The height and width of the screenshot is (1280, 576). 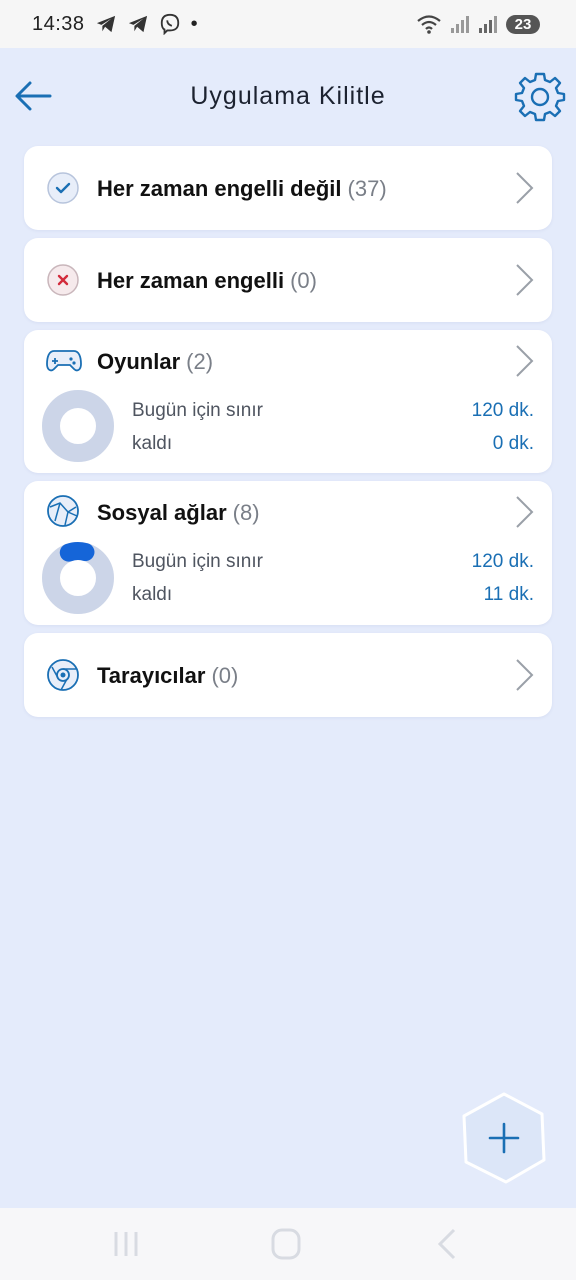 I want to click on settings-button, so click(x=540, y=96).